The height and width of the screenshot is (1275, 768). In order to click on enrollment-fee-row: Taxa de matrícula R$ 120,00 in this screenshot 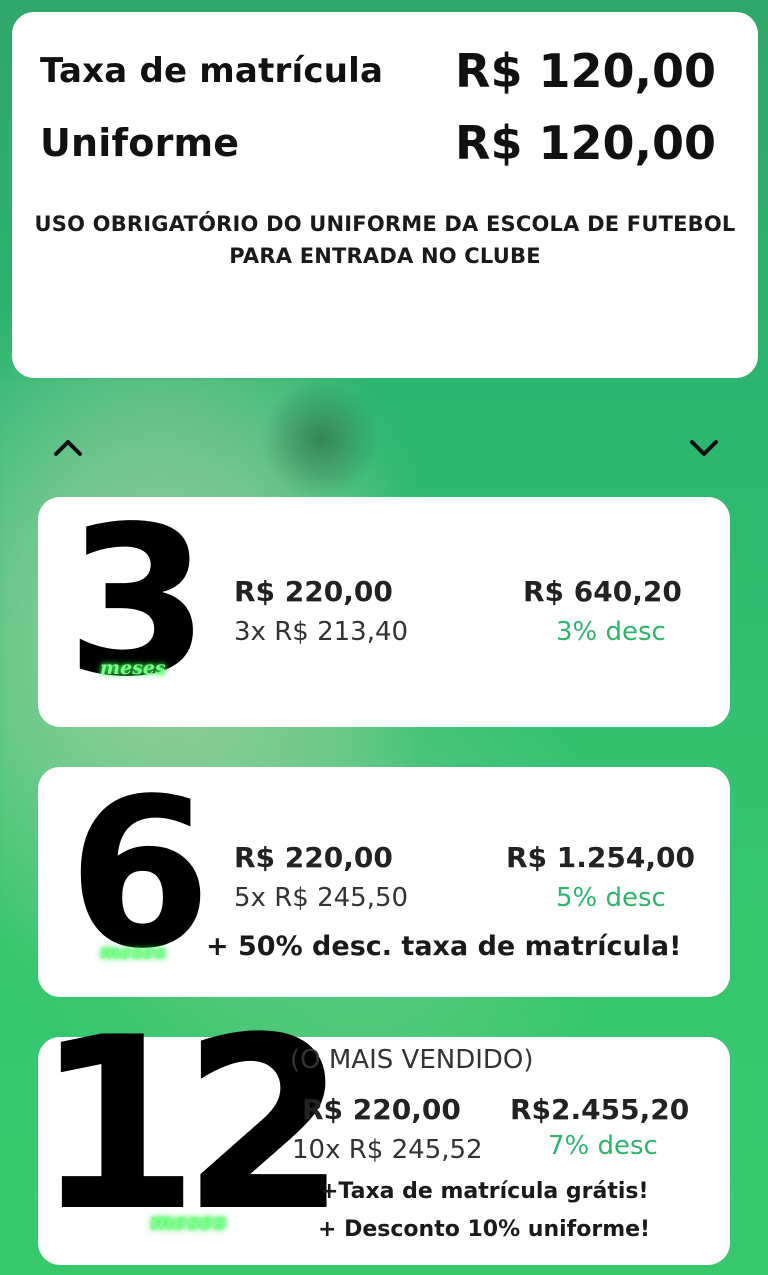, I will do `click(378, 71)`.